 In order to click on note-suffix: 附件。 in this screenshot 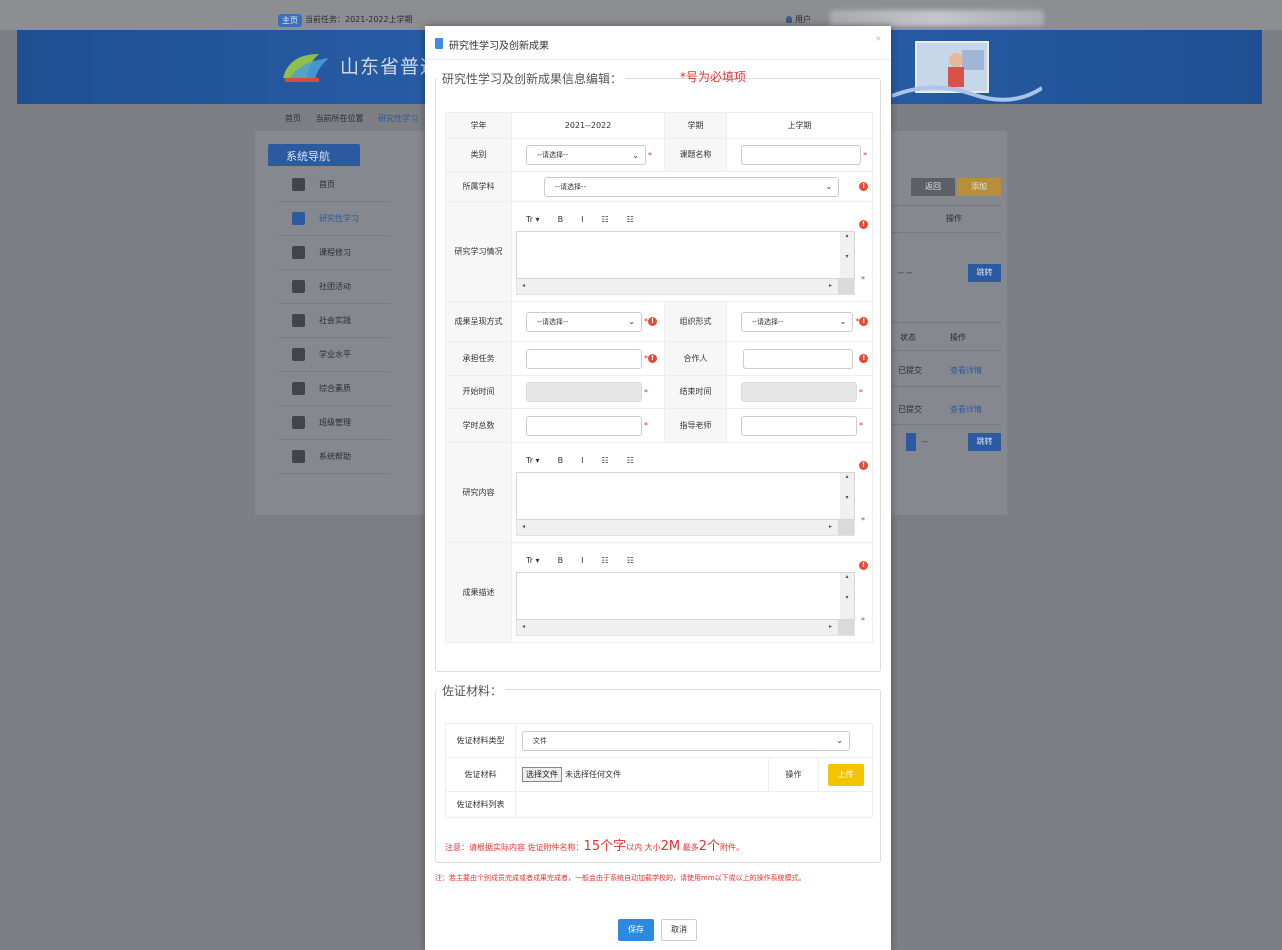, I will do `click(731, 847)`.